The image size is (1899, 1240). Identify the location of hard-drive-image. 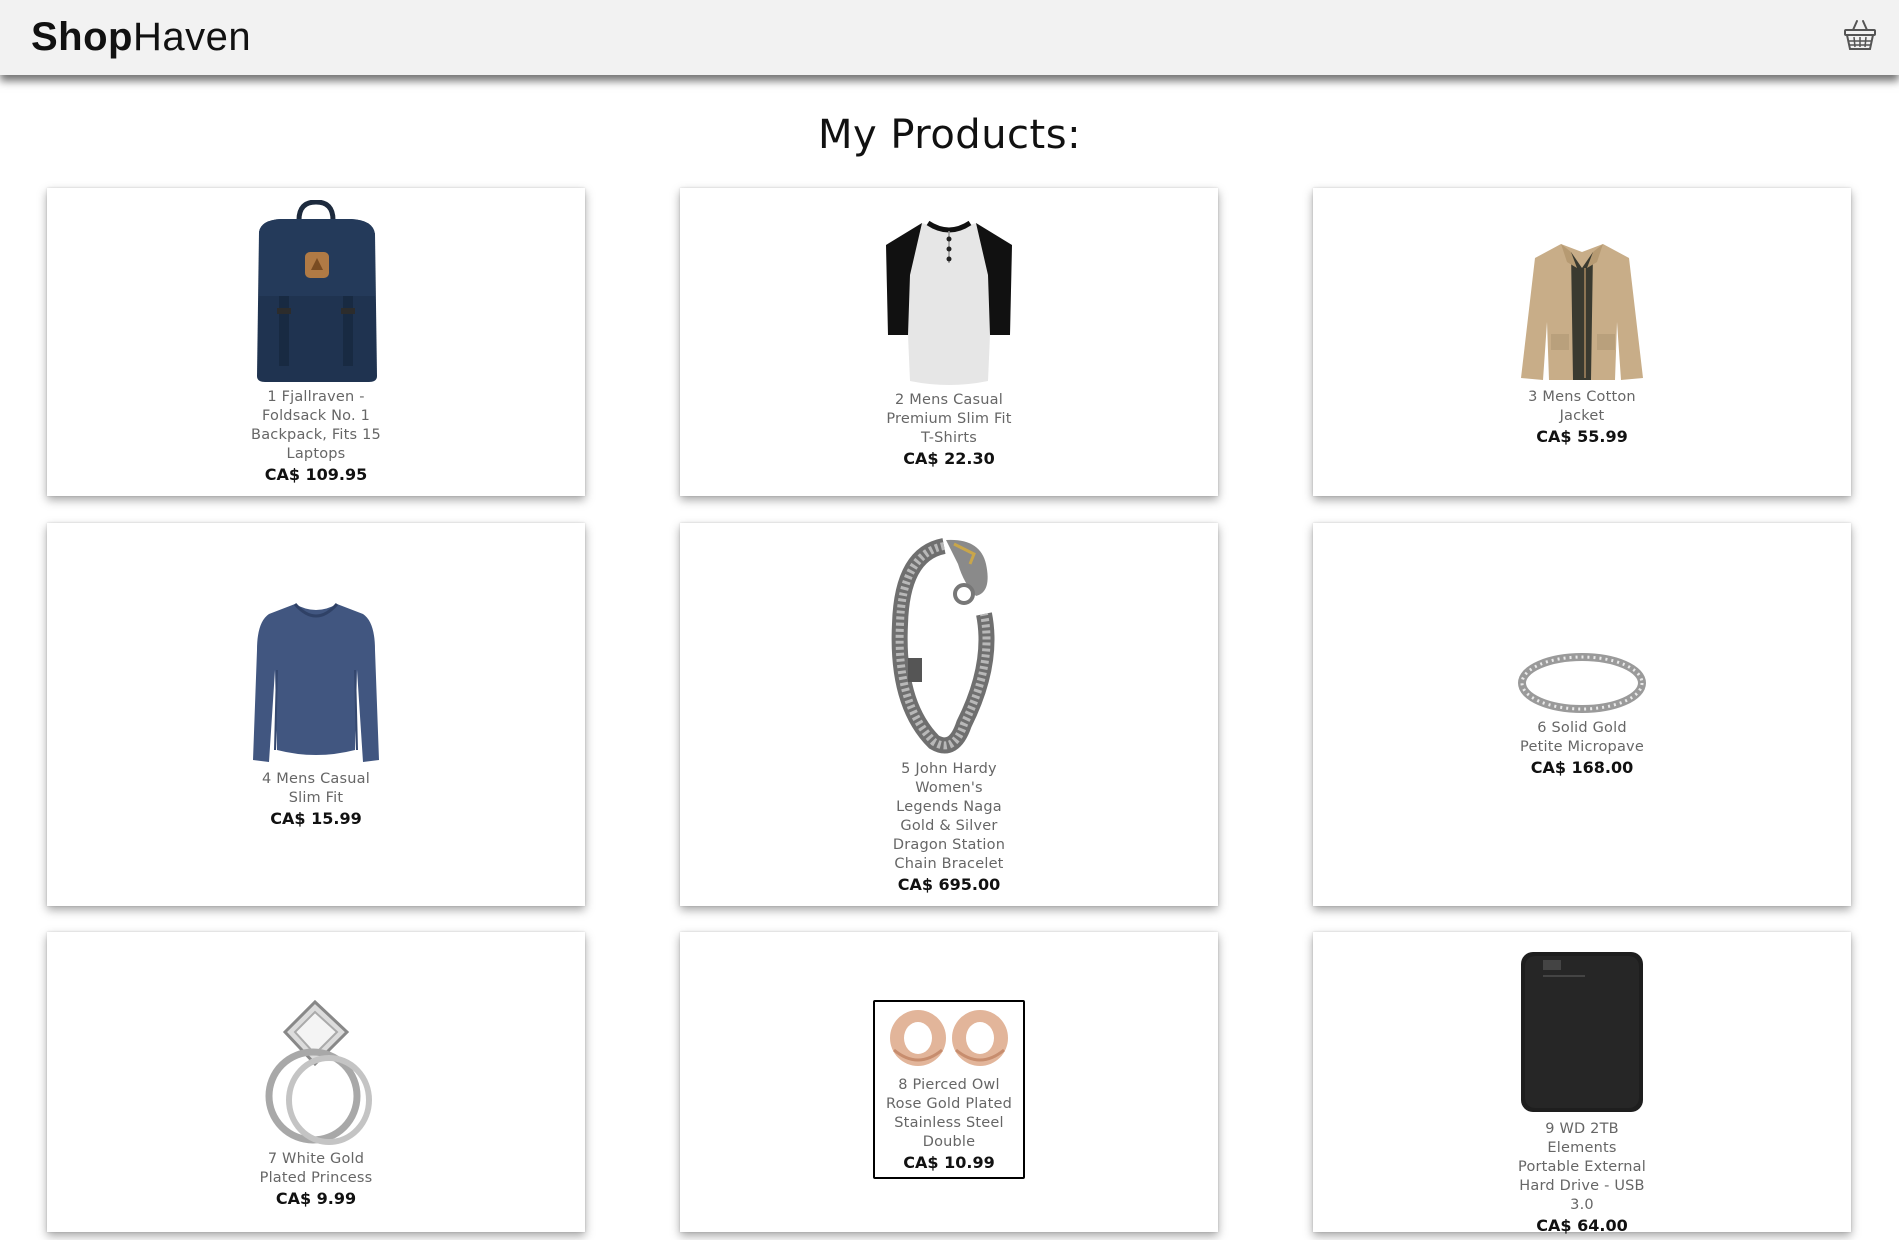
(1582, 1032).